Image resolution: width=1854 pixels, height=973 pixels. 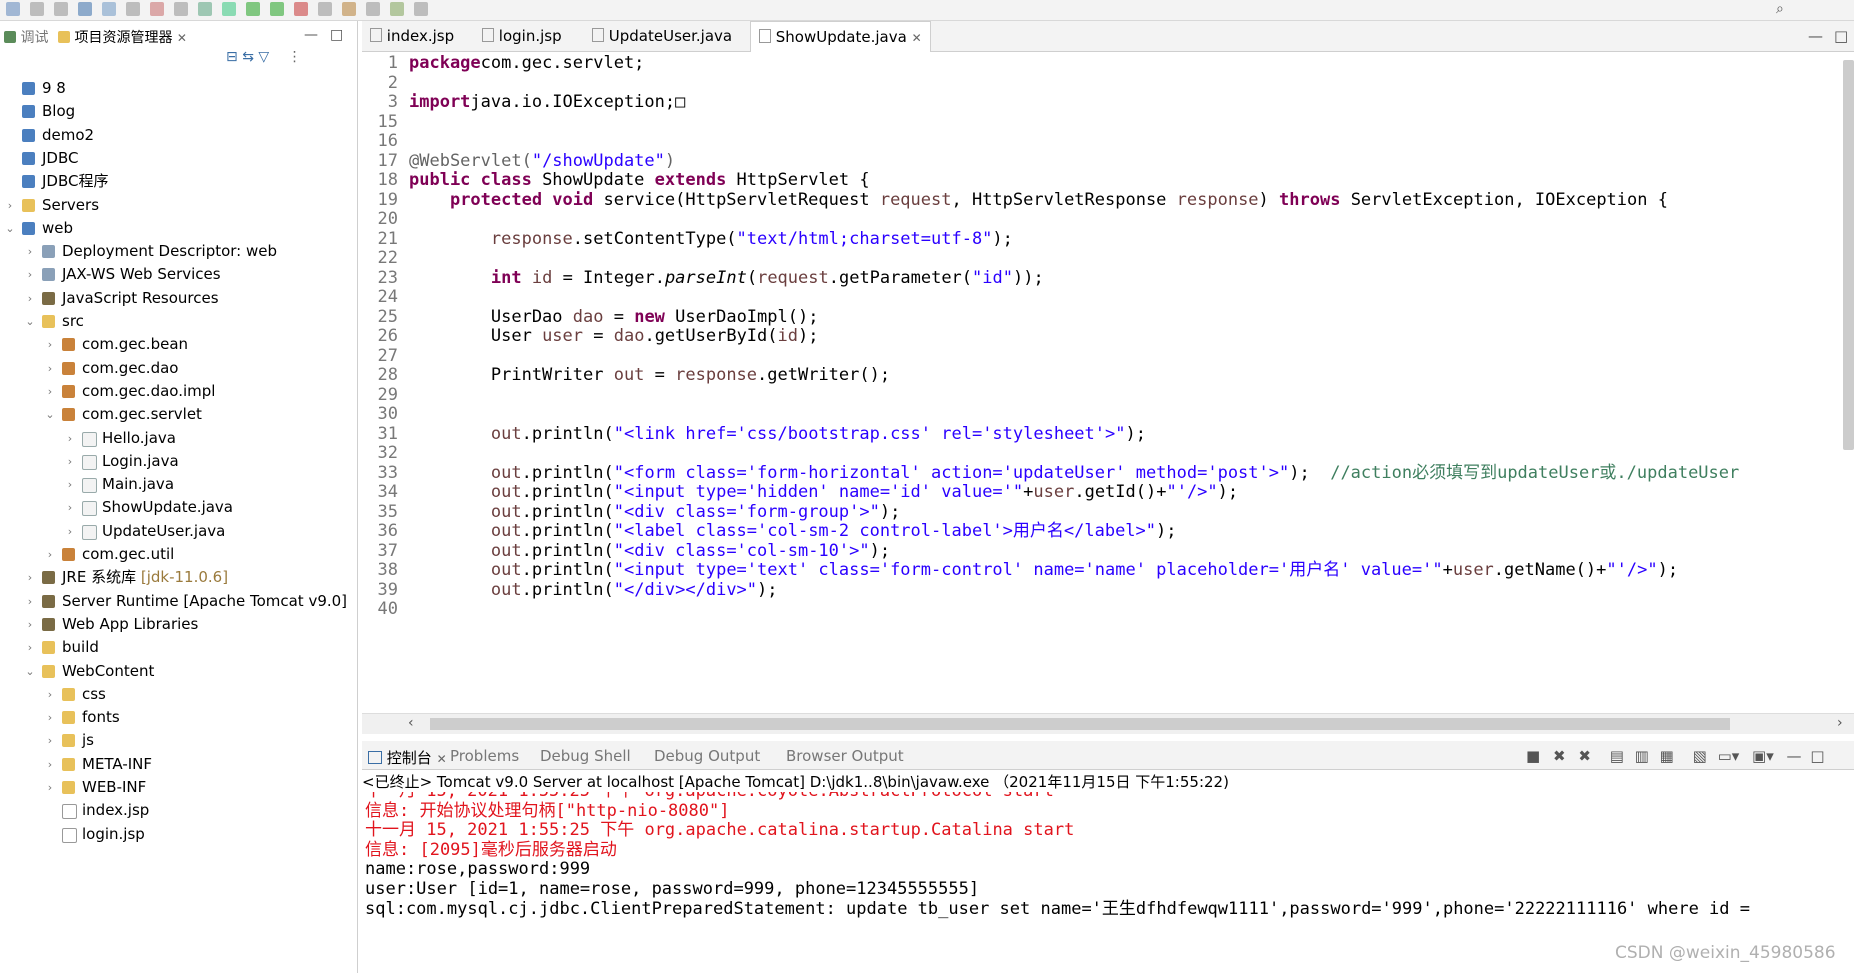 I want to click on remove-all-icon: ✖, so click(x=1584, y=756).